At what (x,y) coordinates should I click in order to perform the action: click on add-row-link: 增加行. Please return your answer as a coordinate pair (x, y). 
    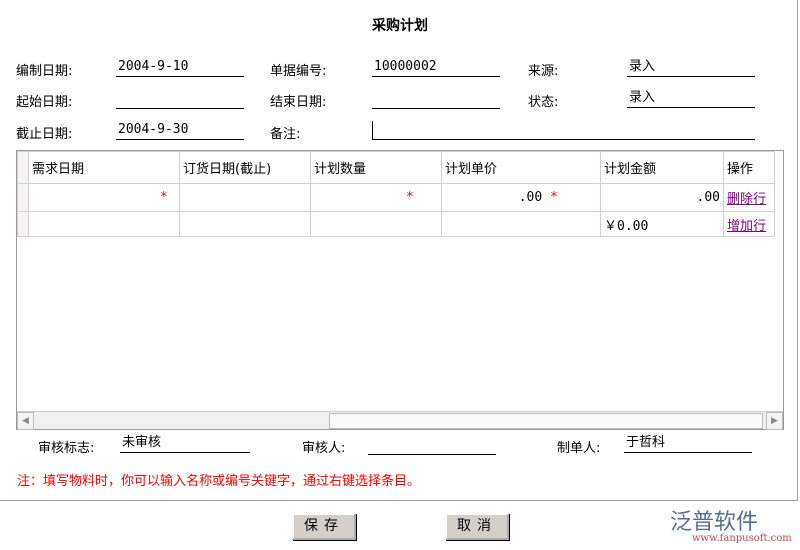
    Looking at the image, I should click on (746, 226).